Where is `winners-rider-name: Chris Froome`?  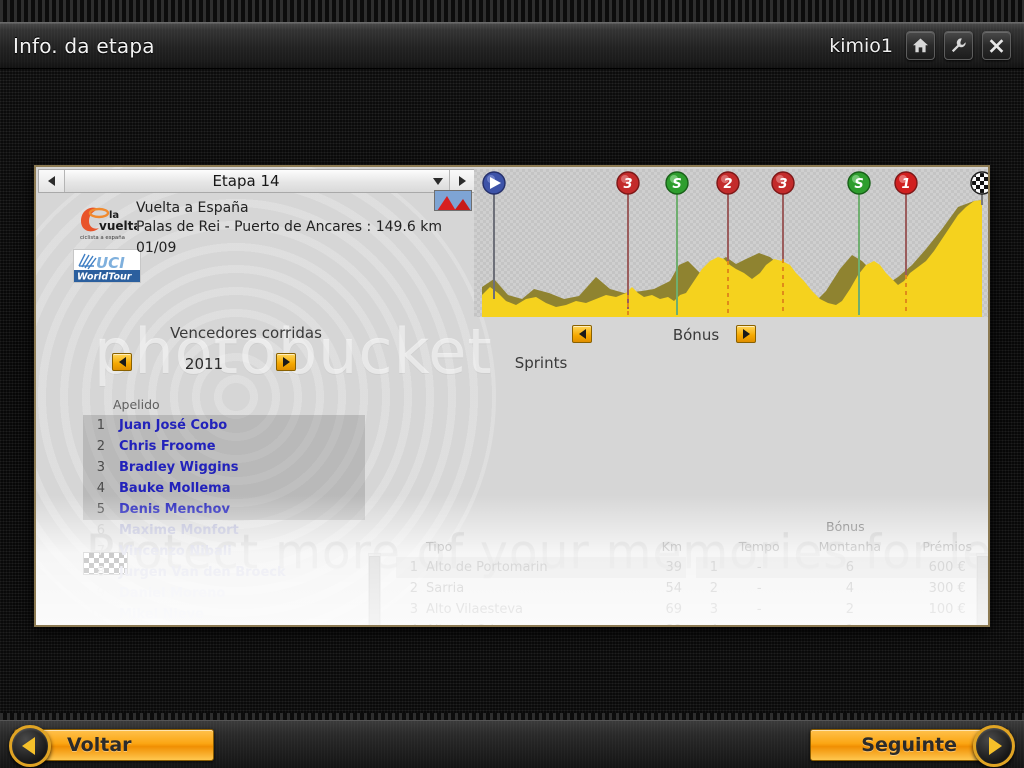
winners-rider-name: Chris Froome is located at coordinates (237, 446).